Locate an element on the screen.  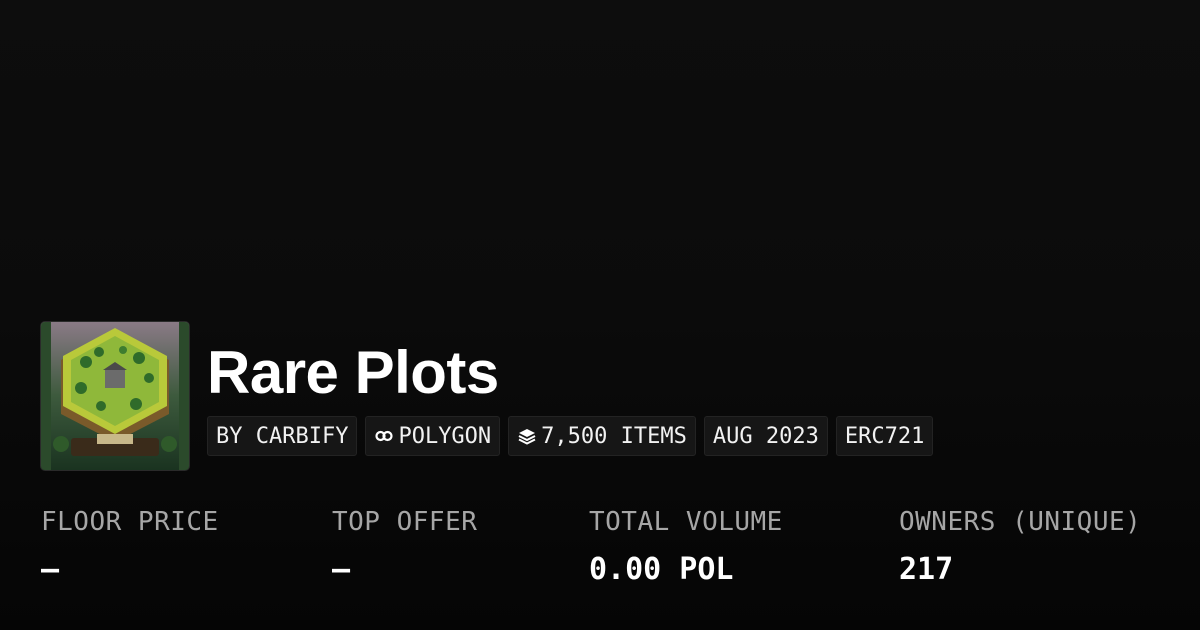
stat-label: OWNERS (UNIQUE) is located at coordinates (1020, 522).